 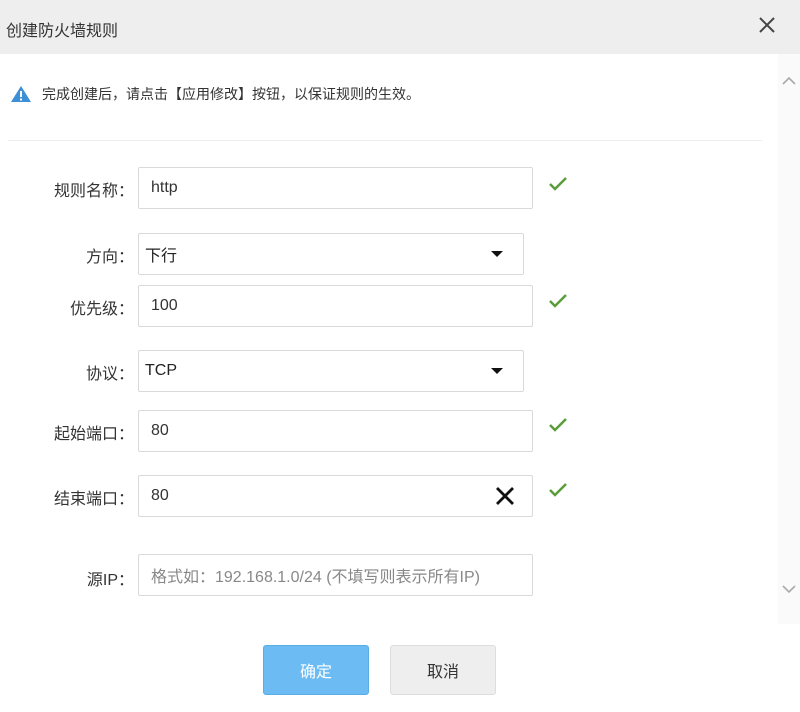 I want to click on chevron-down-icon, so click(x=789, y=589).